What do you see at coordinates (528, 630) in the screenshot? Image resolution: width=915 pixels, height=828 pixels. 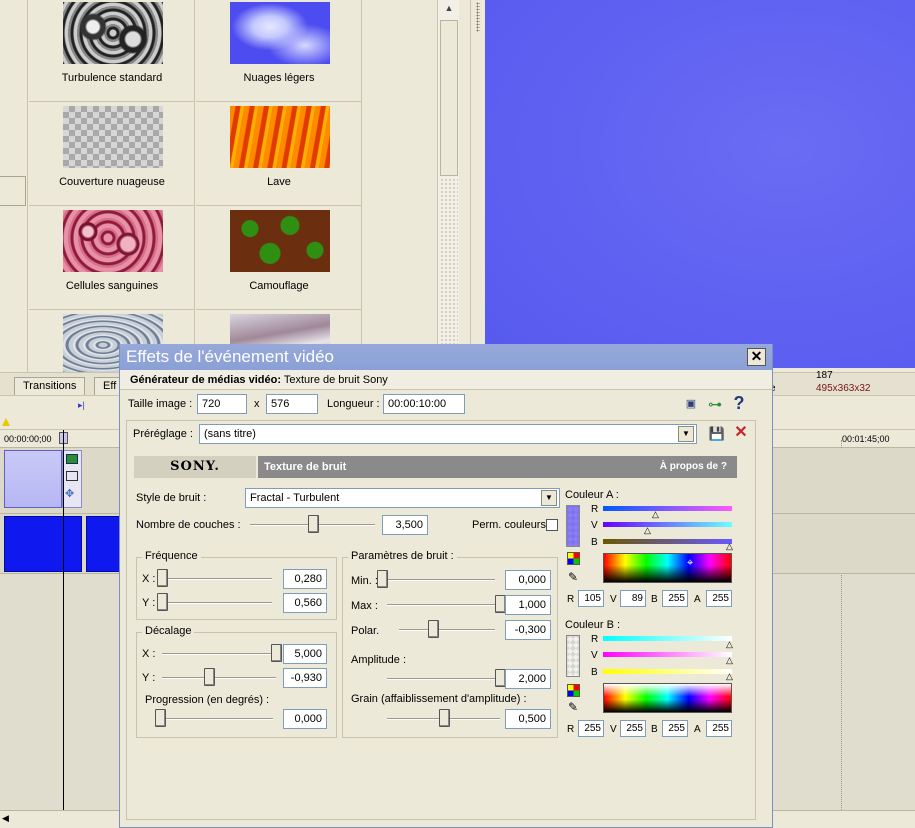 I see `polar-field: -0,300` at bounding box center [528, 630].